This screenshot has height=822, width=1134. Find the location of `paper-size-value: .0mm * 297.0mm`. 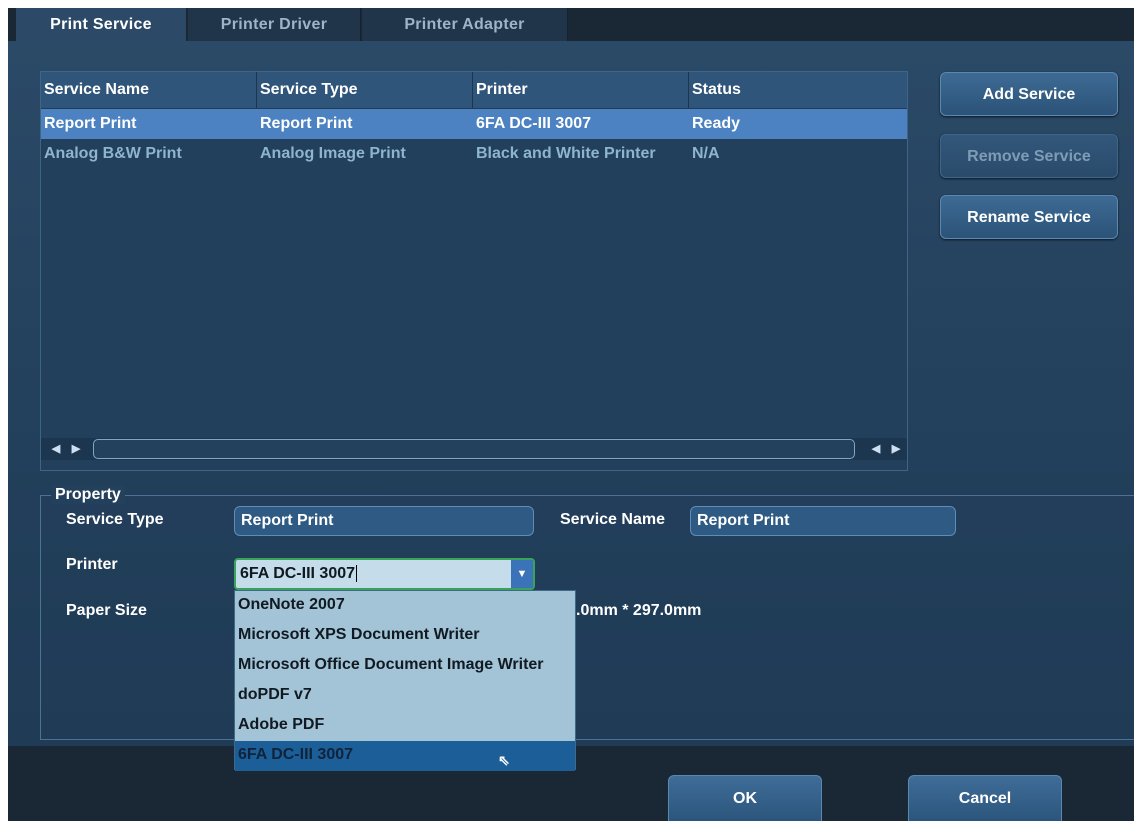

paper-size-value: .0mm * 297.0mm is located at coordinates (639, 610).